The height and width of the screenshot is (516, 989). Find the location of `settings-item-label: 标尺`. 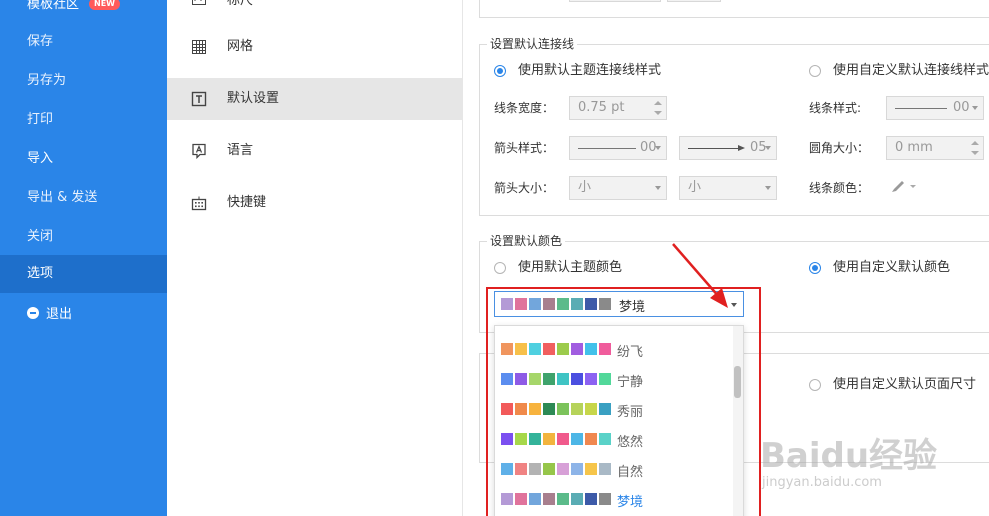

settings-item-label: 标尺 is located at coordinates (240, 4).